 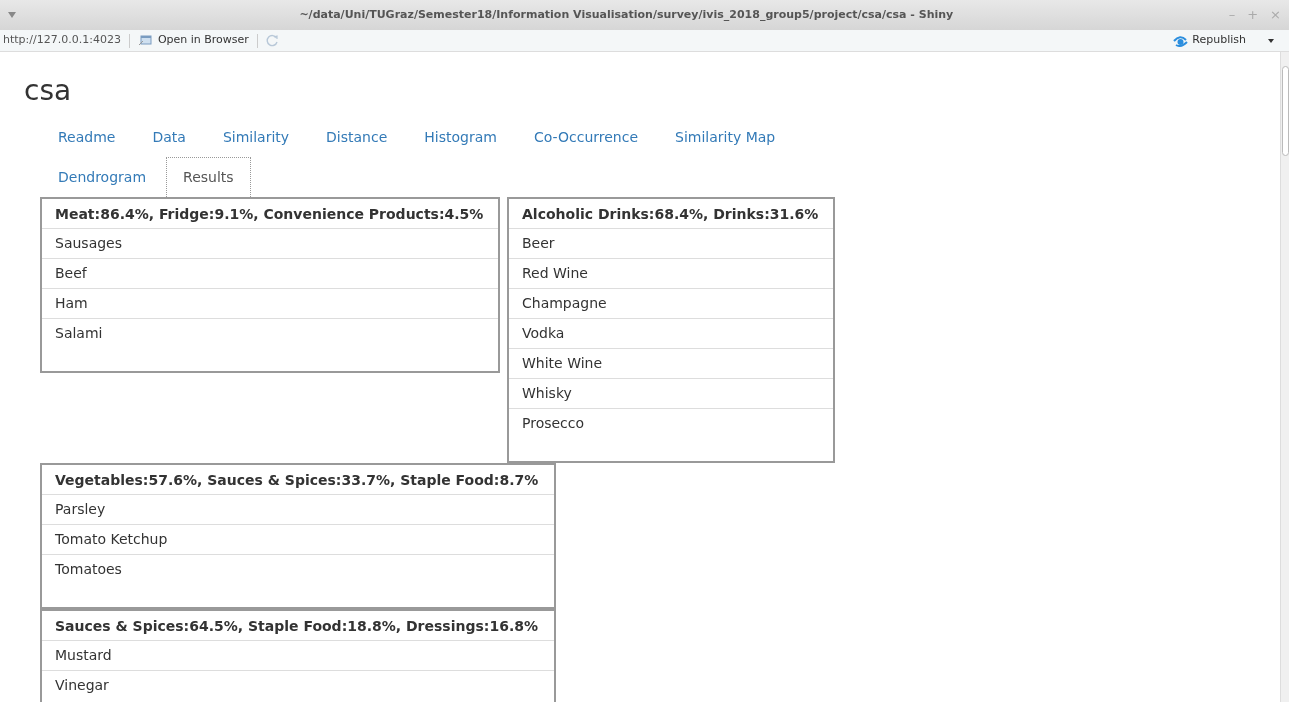 I want to click on window-title: ~/data/Uni/TUGraz/Semester18/Information Visualisation/survey/ivis_2018_group5/project/csa/csa - Shiny, so click(x=626, y=14).